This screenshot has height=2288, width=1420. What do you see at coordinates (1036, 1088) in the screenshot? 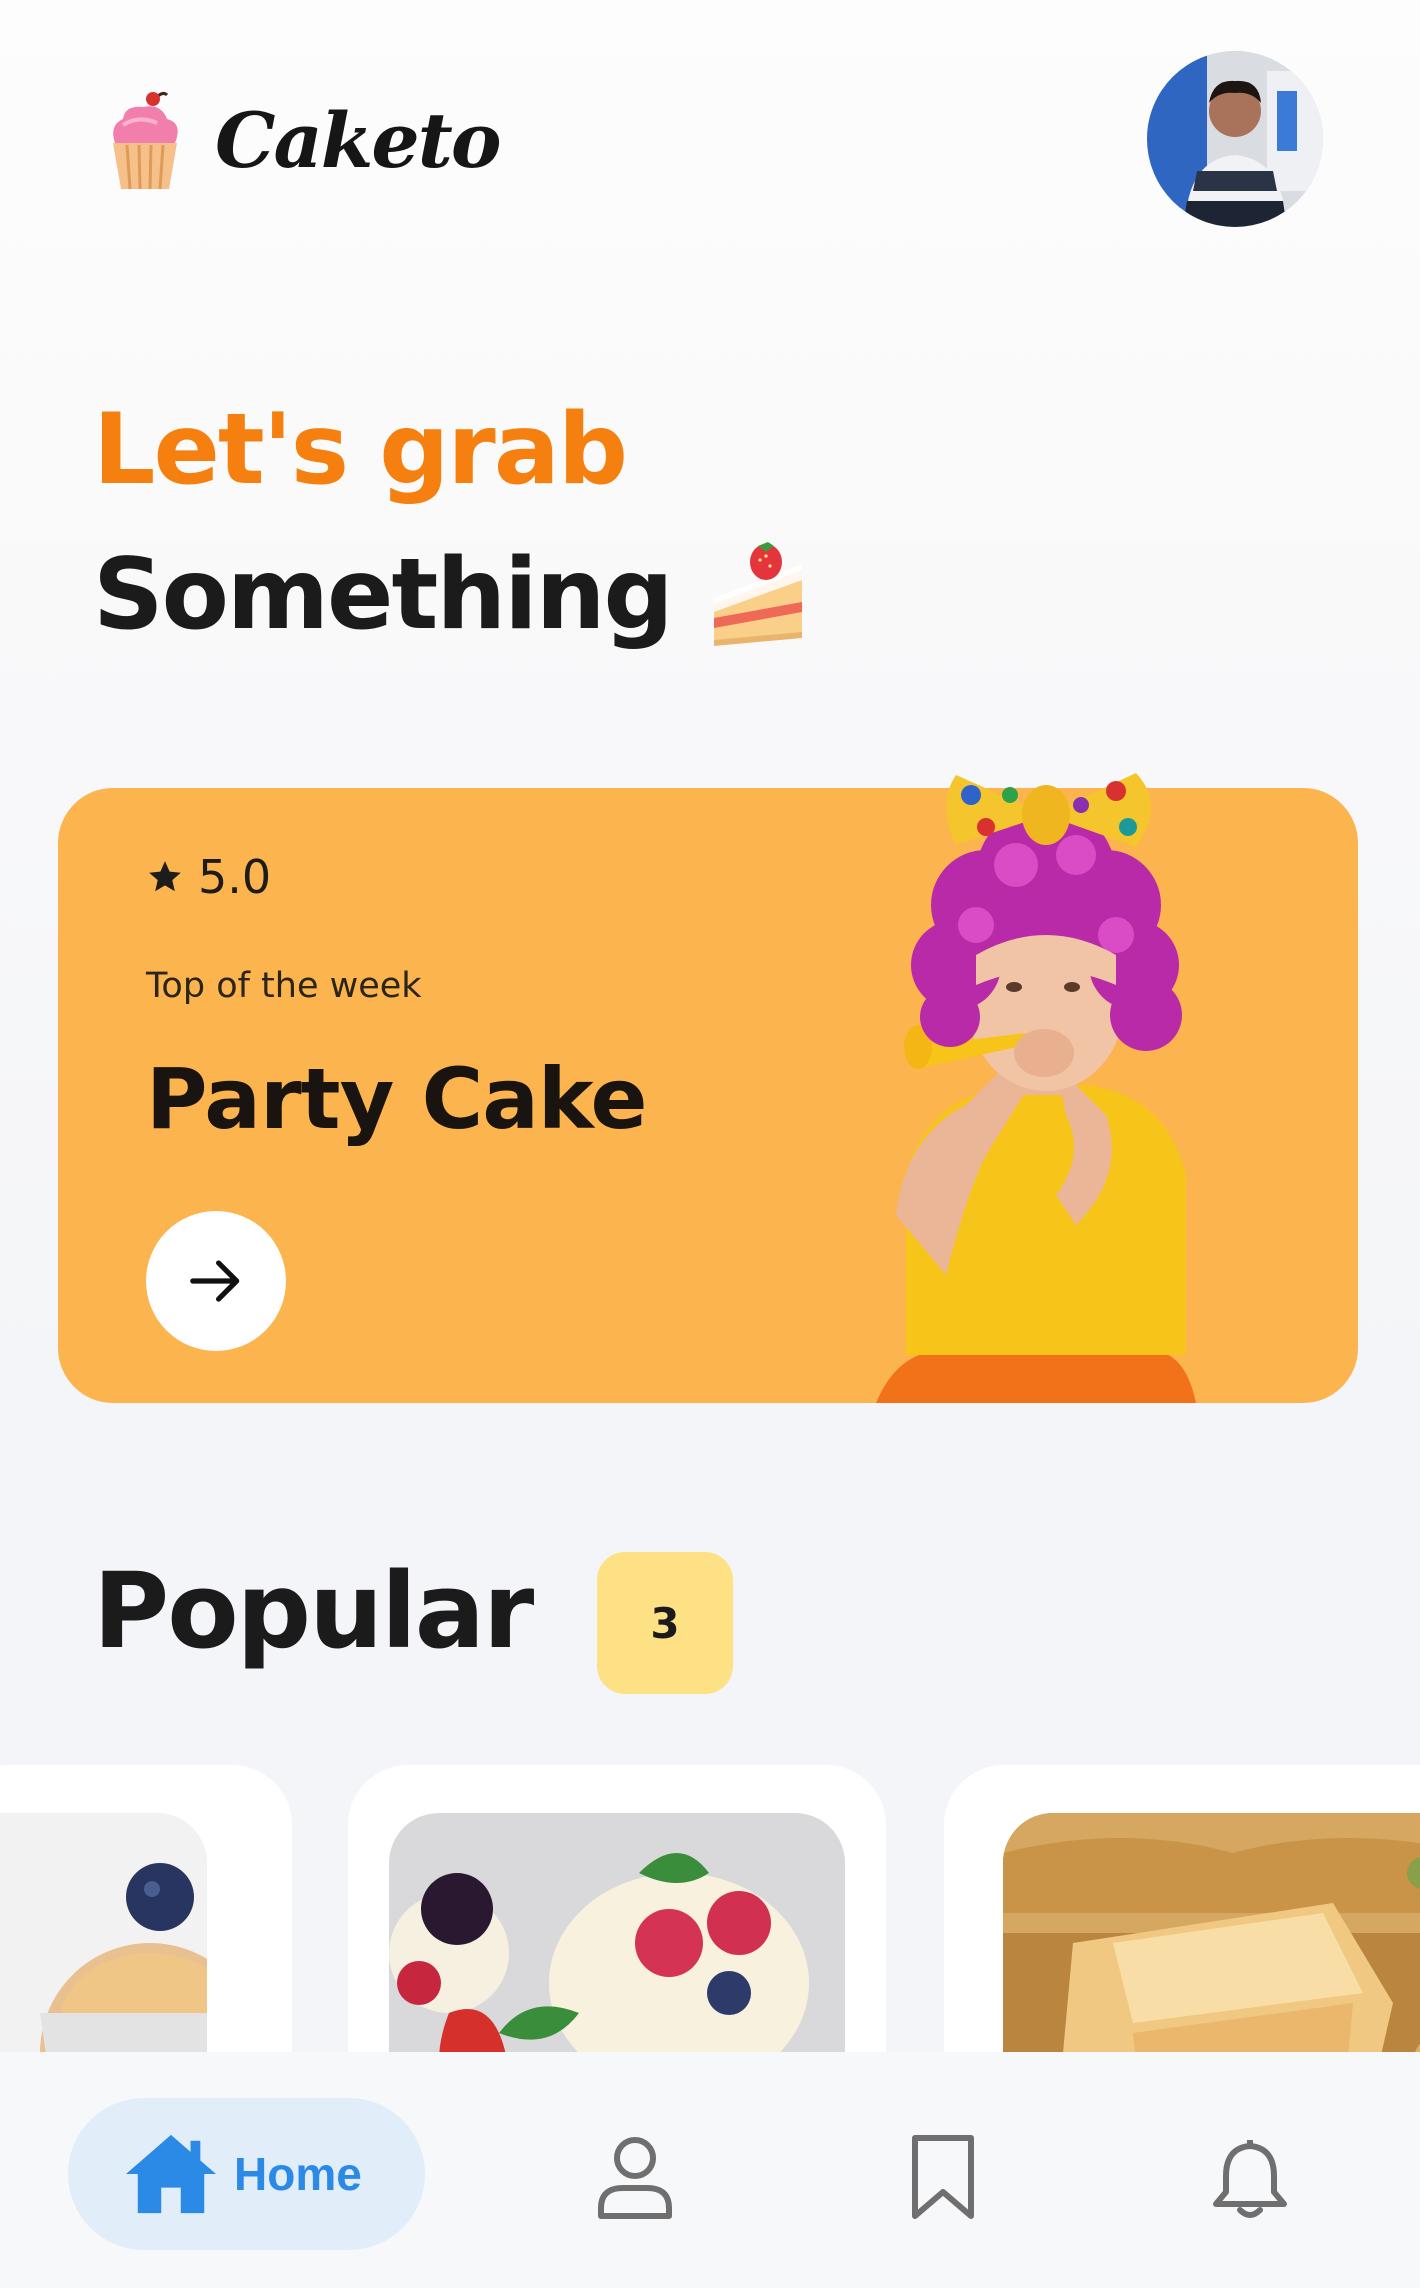
I see `party-kid-image` at bounding box center [1036, 1088].